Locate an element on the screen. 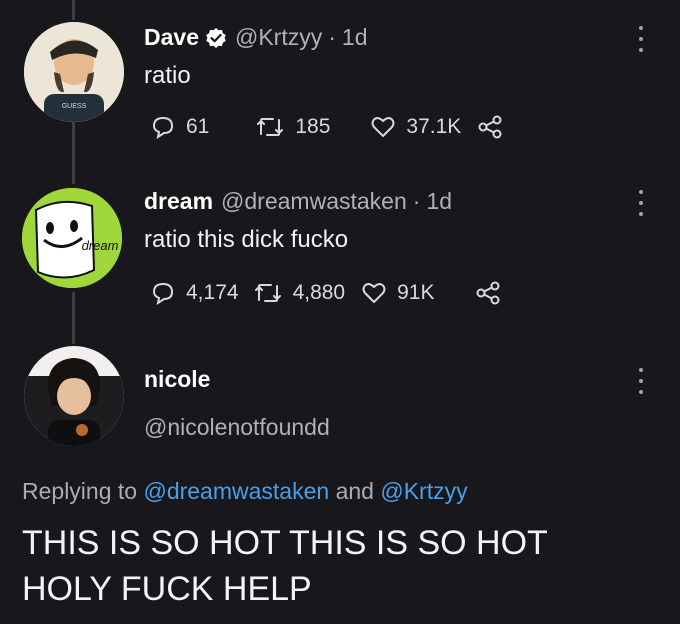  tweet-header: dream @dreamwastaken · 1d is located at coordinates (298, 201).